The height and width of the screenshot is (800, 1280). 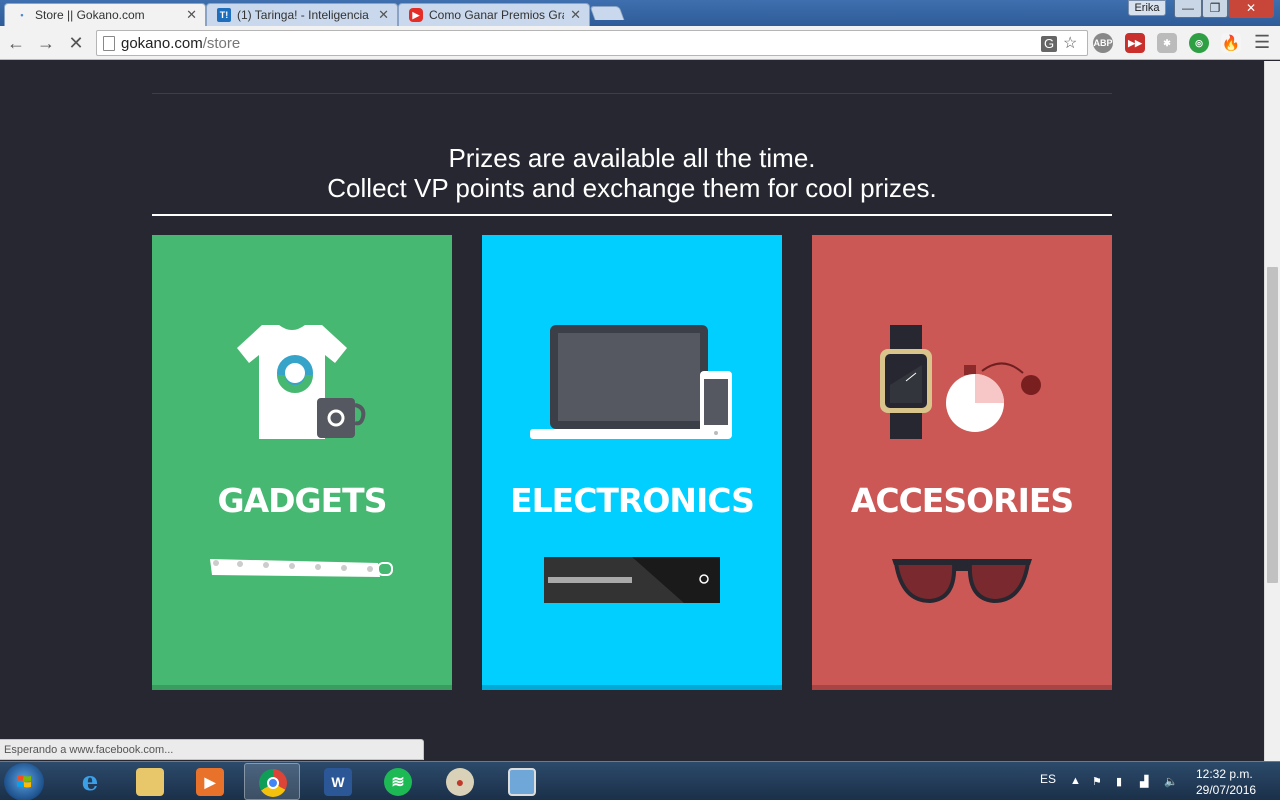 I want to click on tab-youtube: ▶ Como Ganar Premios Grat ✕, so click(x=494, y=14).